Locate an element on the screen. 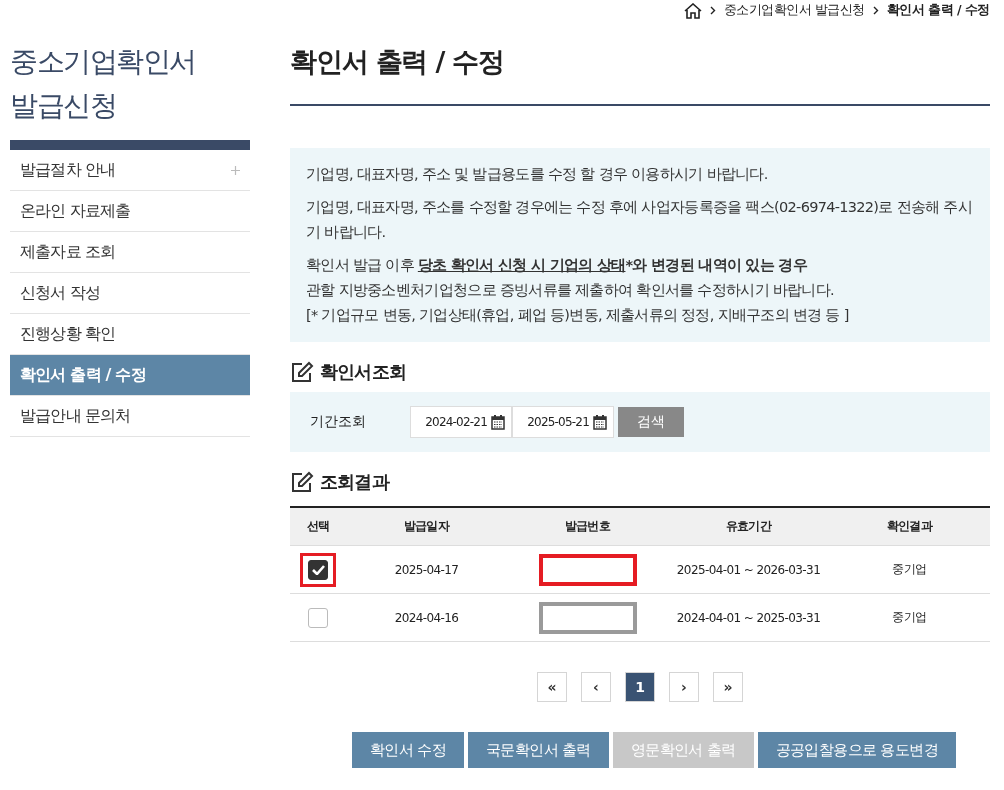 The height and width of the screenshot is (790, 1004). end-date-field: 2025-05-21 is located at coordinates (563, 422).